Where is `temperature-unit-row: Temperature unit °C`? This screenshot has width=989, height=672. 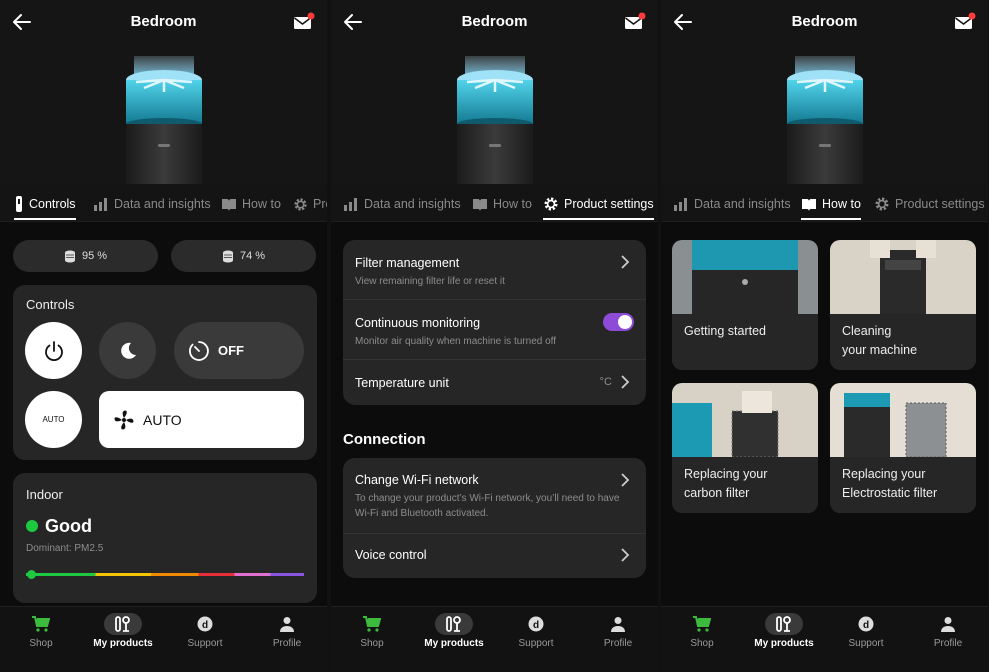
temperature-unit-row: Temperature unit °C is located at coordinates (494, 382).